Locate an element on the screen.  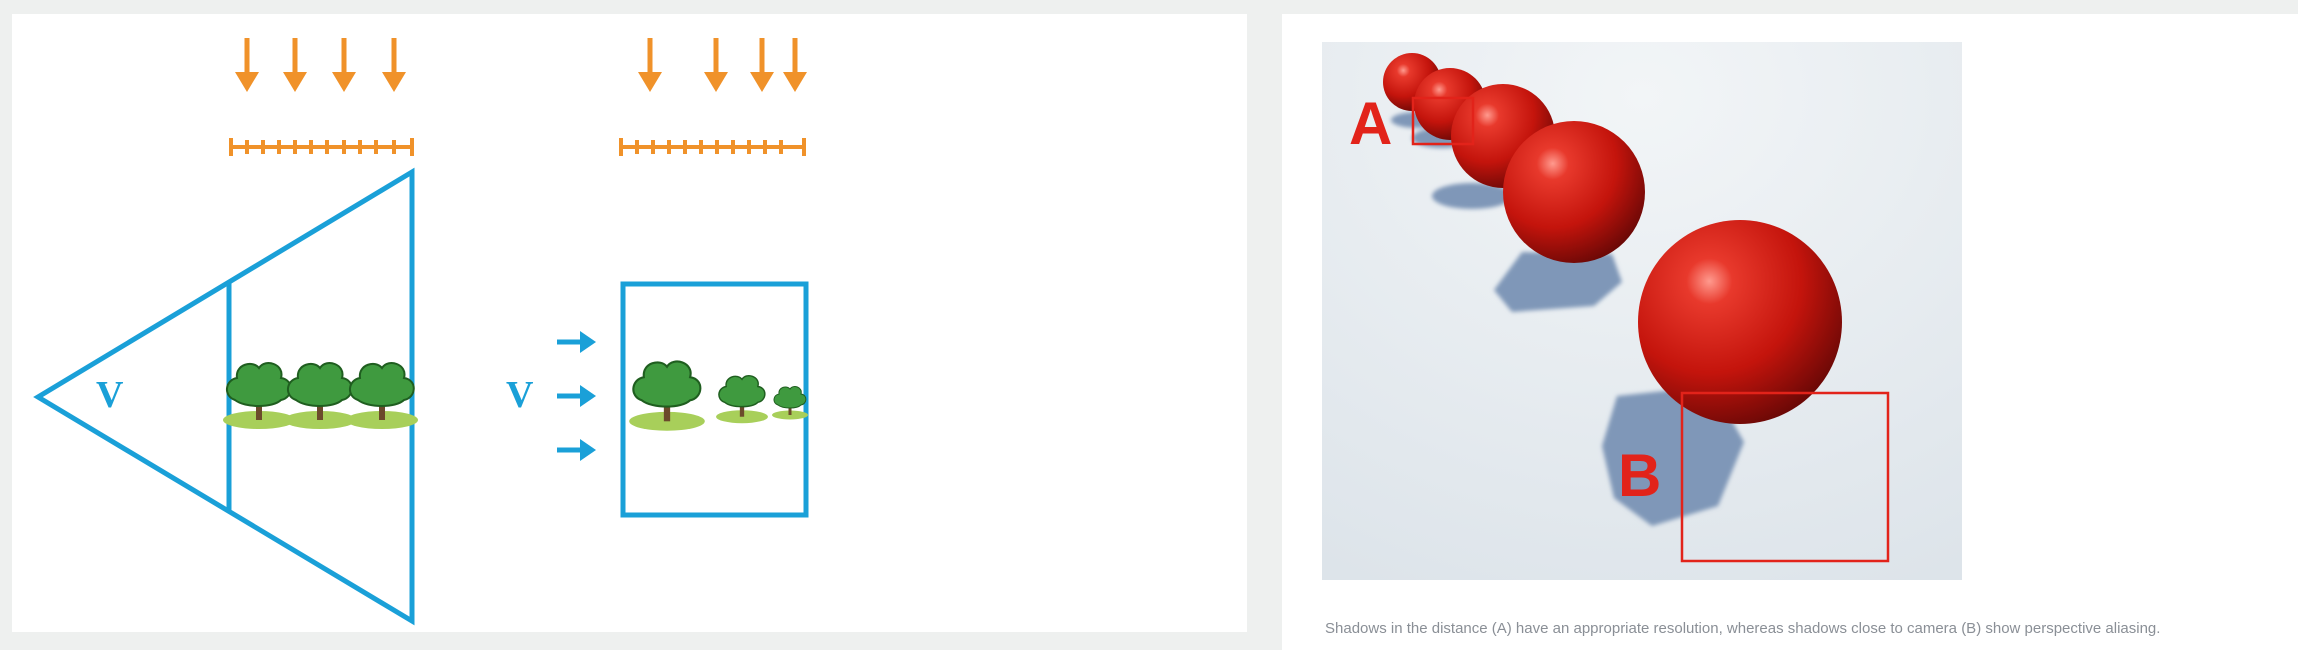
annotation-label-b: B is located at coordinates (1640, 475).